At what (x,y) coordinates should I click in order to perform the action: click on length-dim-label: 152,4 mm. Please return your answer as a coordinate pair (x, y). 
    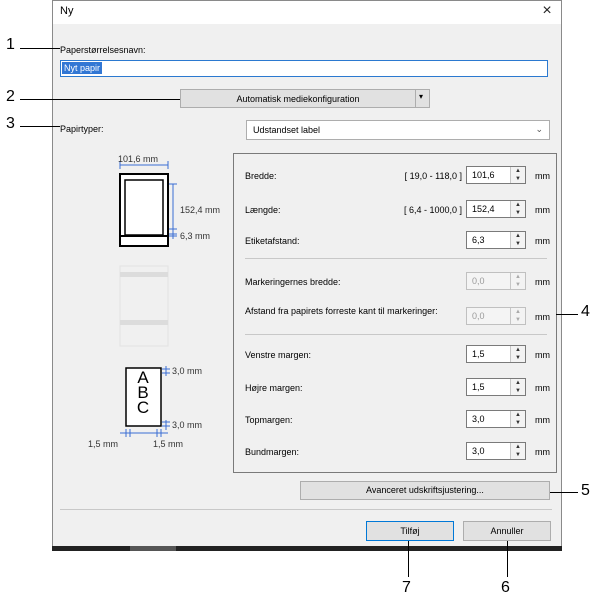
    Looking at the image, I should click on (200, 210).